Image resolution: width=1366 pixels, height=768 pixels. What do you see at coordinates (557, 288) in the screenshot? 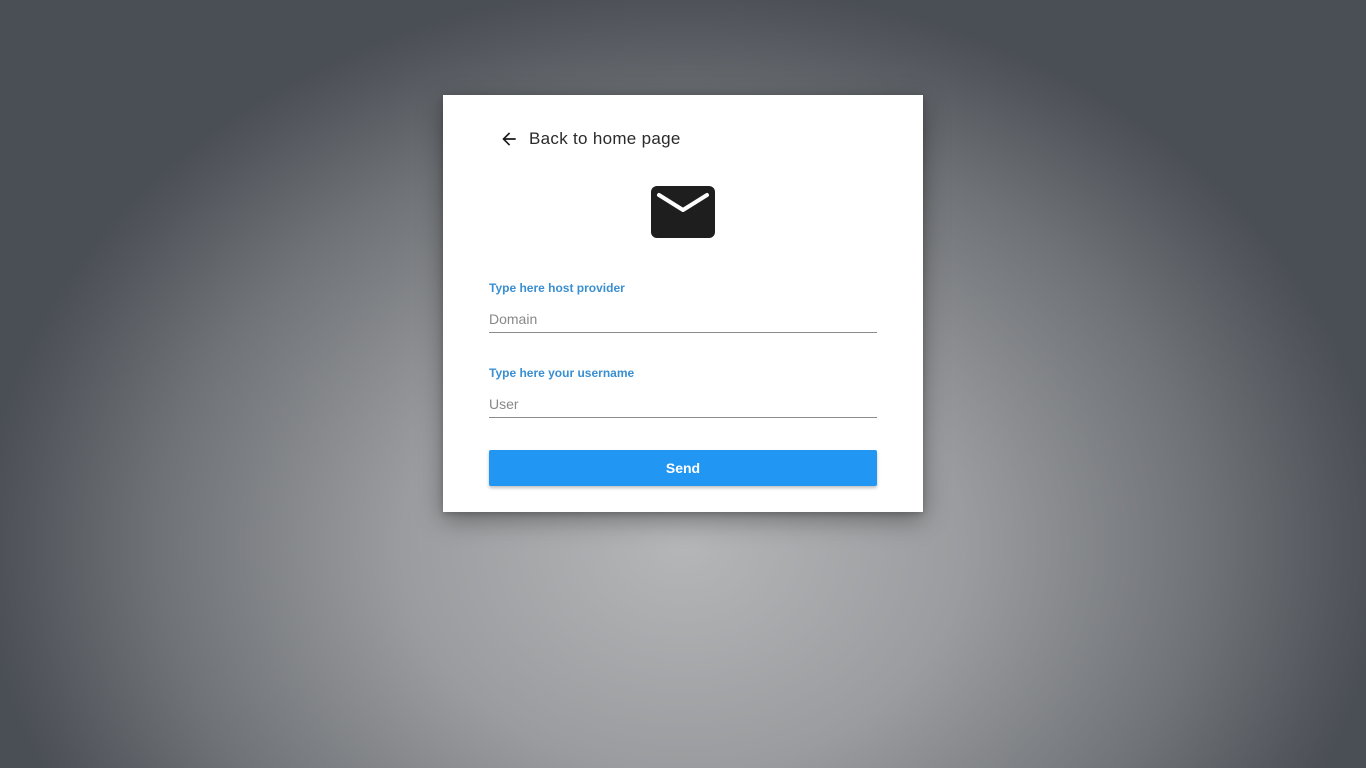
I see `domain-field-label: Type here host provider` at bounding box center [557, 288].